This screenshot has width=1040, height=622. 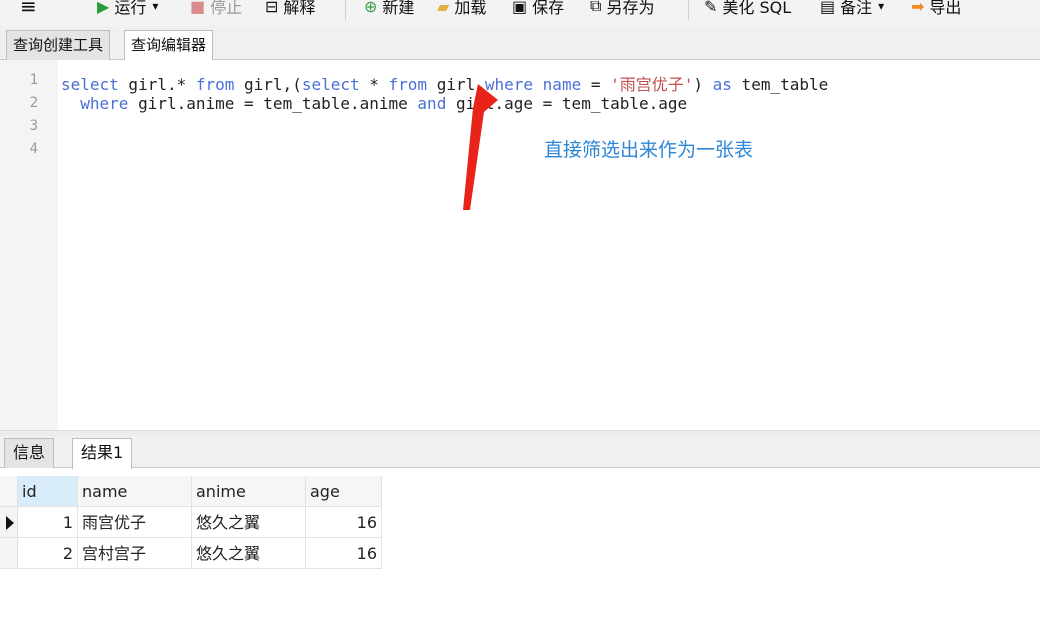 I want to click on save-label: 保存, so click(x=548, y=8).